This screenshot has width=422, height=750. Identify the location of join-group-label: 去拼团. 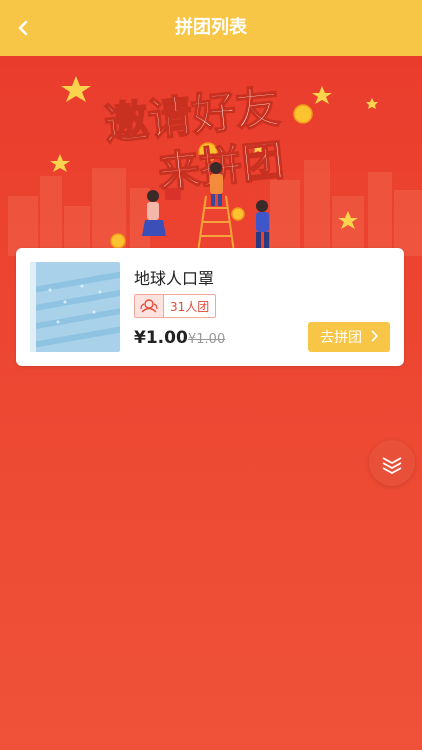
(341, 338).